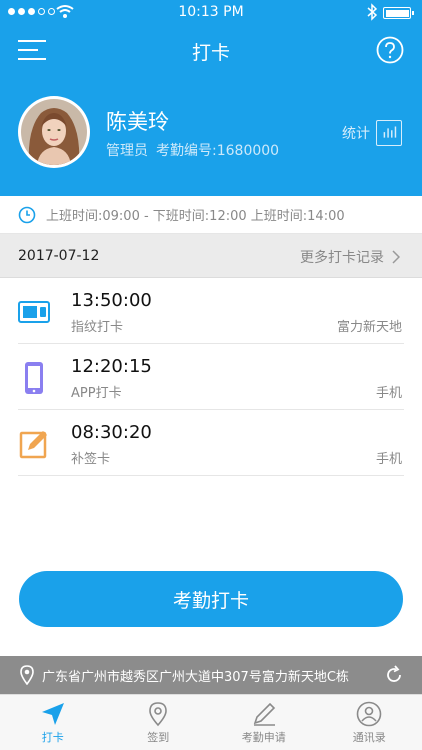  Describe the element at coordinates (27, 214) in the screenshot. I see `clock-icon` at that location.